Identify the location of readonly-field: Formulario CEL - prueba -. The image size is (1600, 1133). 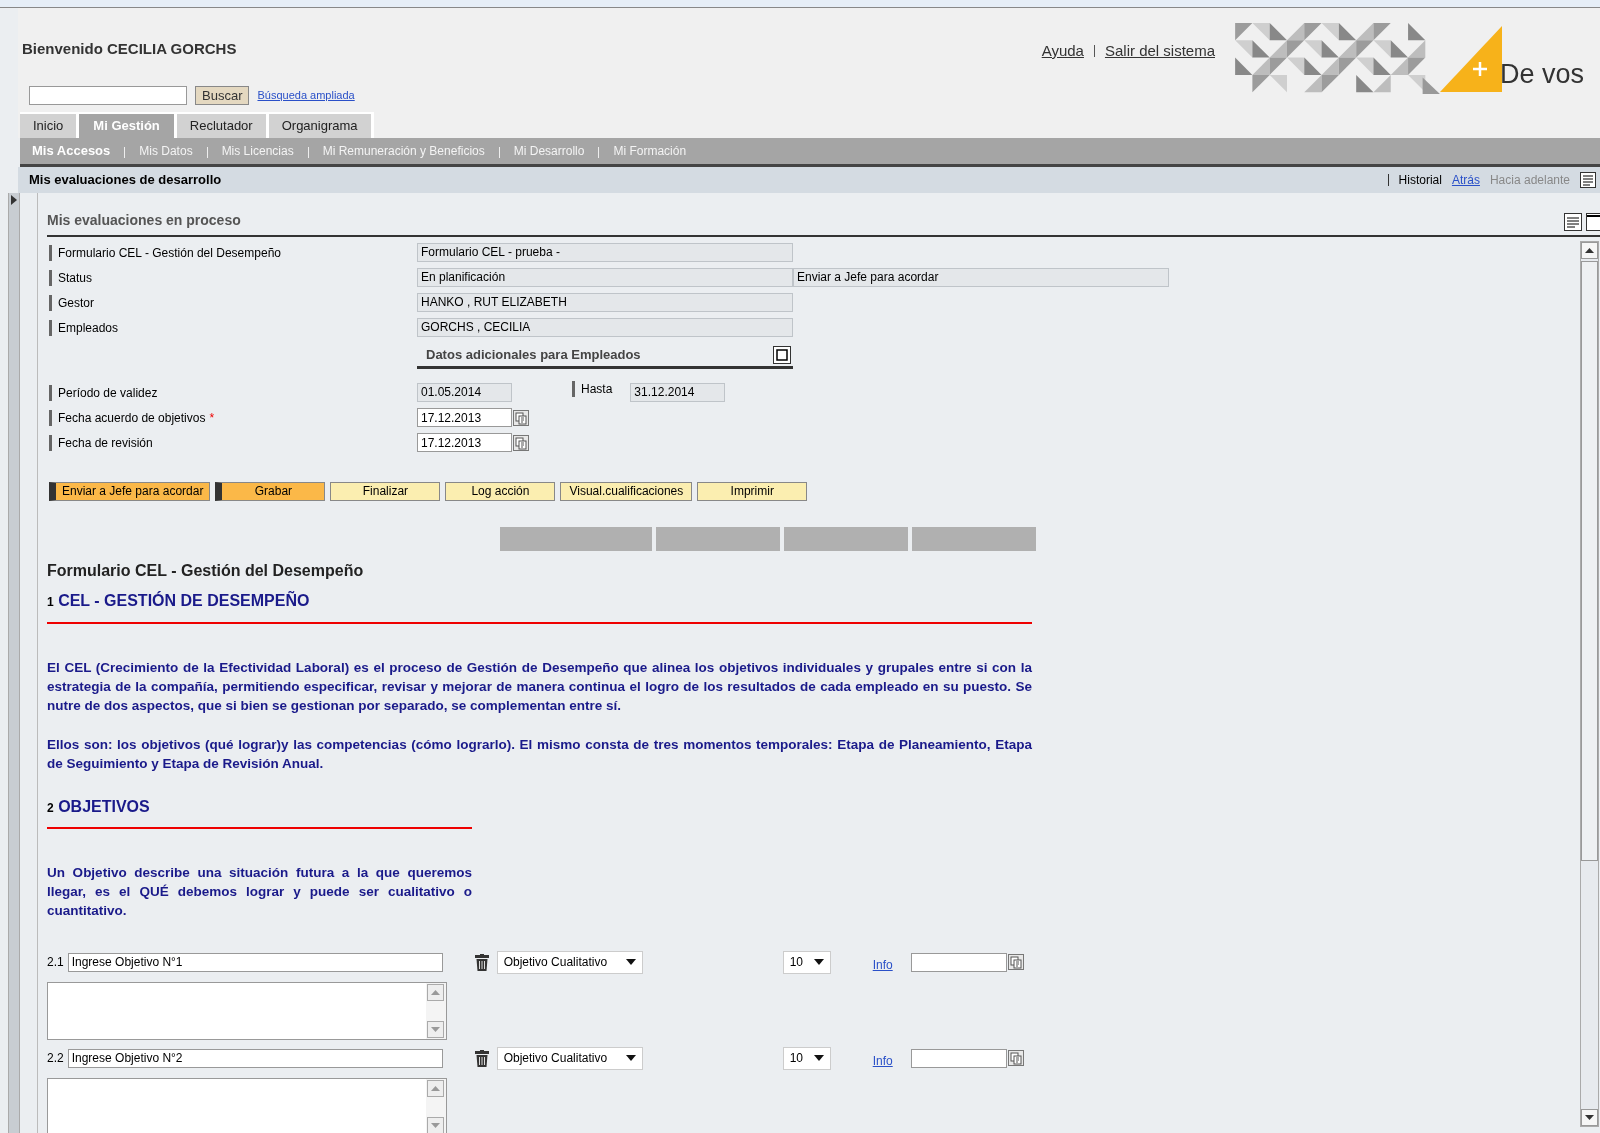
(605, 252).